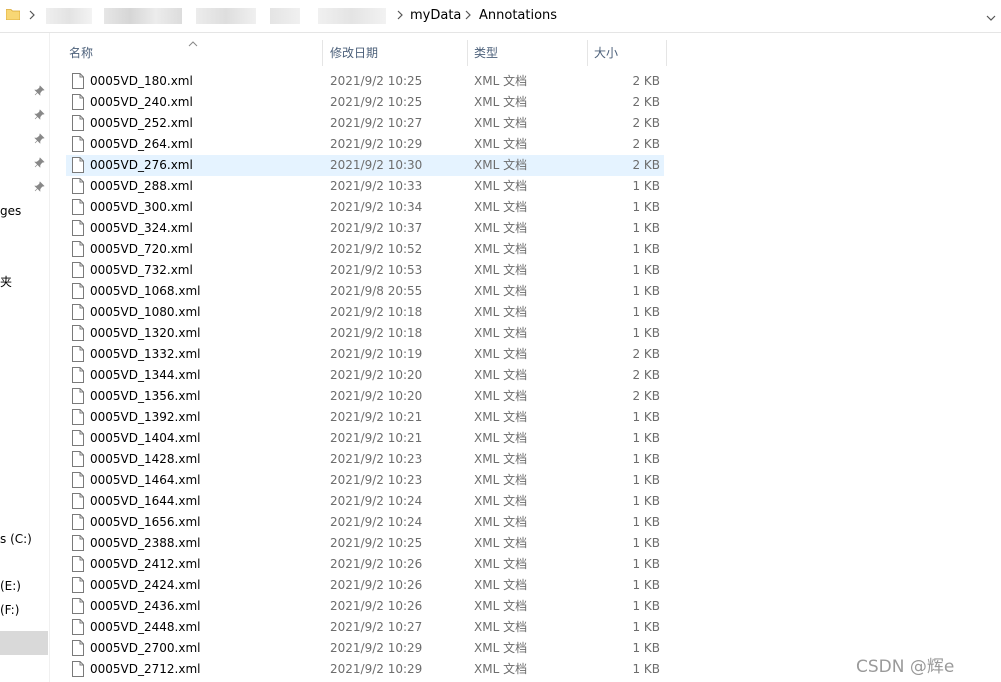 The width and height of the screenshot is (1001, 682). Describe the element at coordinates (606, 53) in the screenshot. I see `column-header-size: 大小` at that location.